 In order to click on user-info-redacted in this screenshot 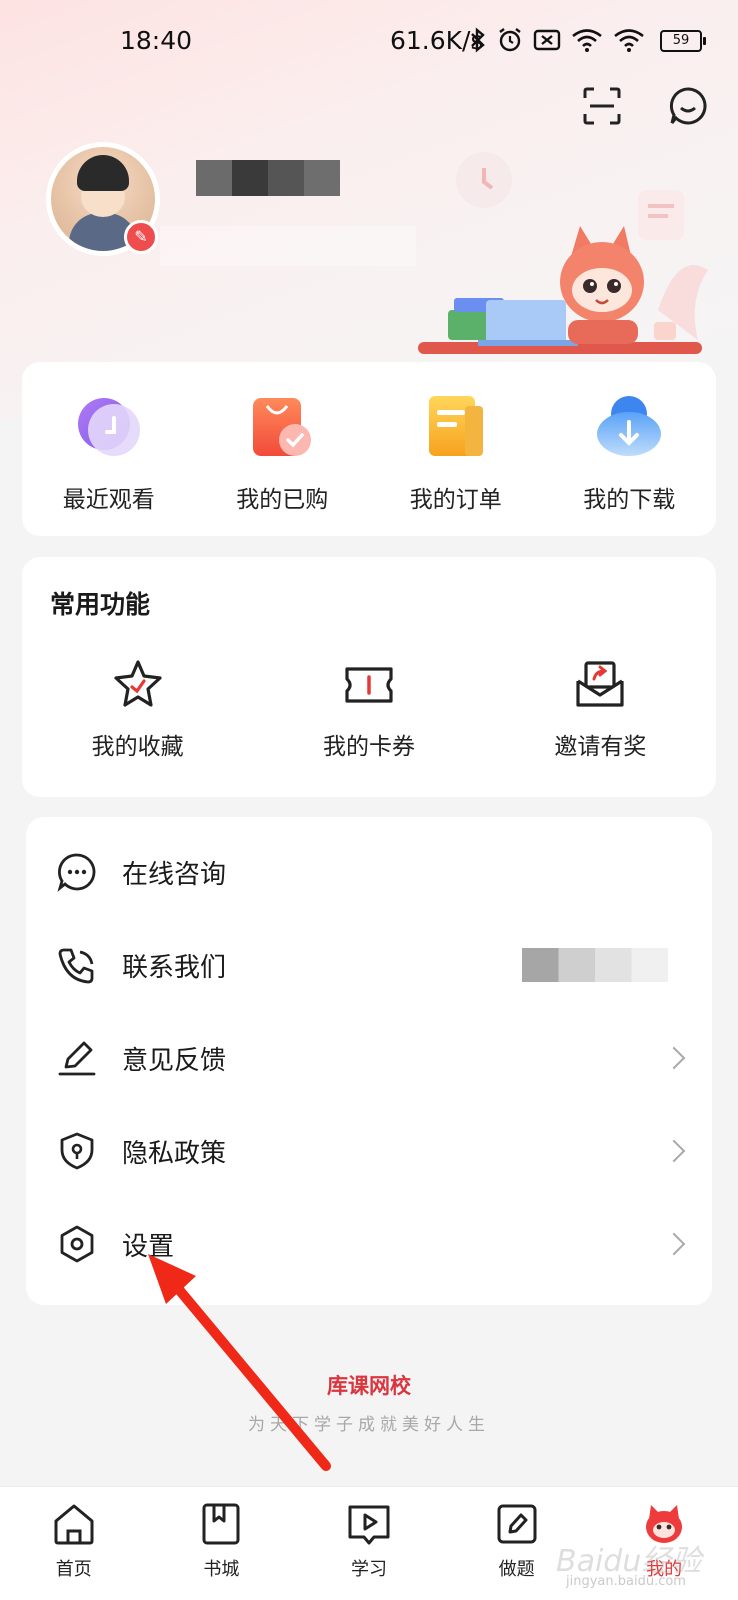, I will do `click(288, 246)`.